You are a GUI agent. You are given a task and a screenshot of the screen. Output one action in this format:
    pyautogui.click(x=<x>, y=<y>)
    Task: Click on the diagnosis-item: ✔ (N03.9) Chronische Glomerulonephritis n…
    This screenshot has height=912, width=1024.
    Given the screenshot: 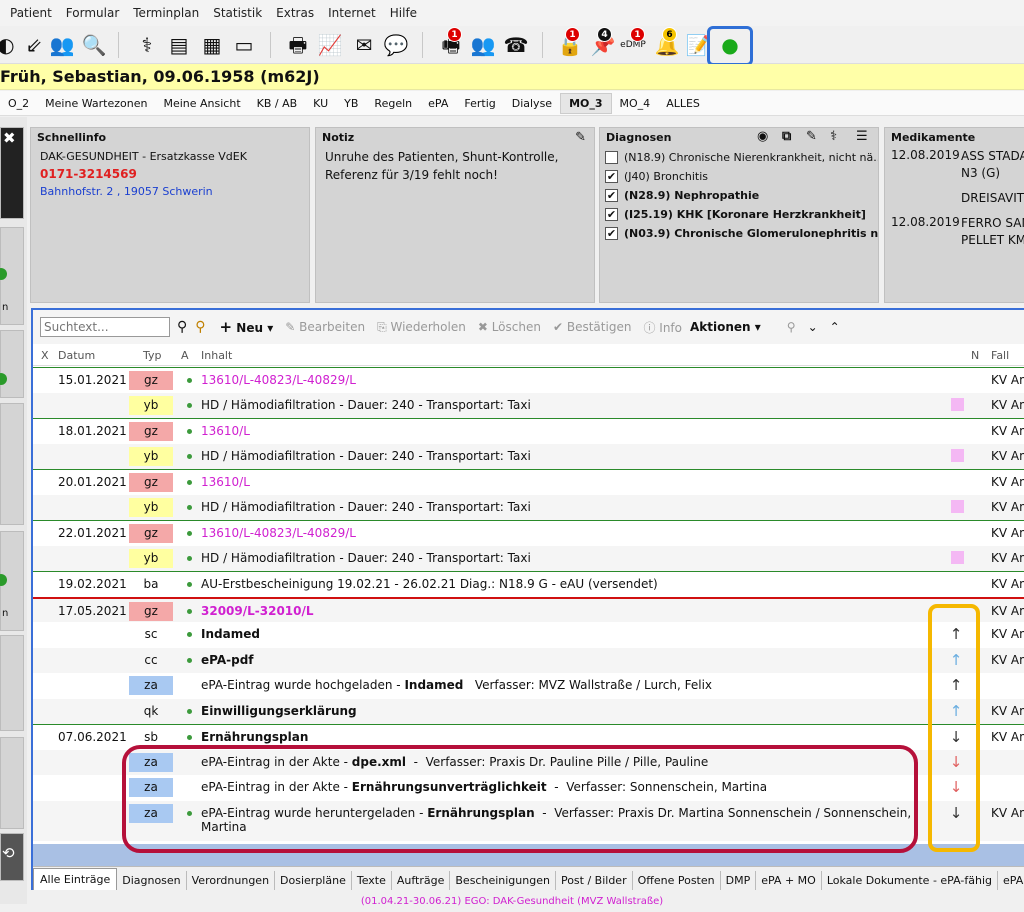 What is the action you would take?
    pyautogui.click(x=739, y=233)
    